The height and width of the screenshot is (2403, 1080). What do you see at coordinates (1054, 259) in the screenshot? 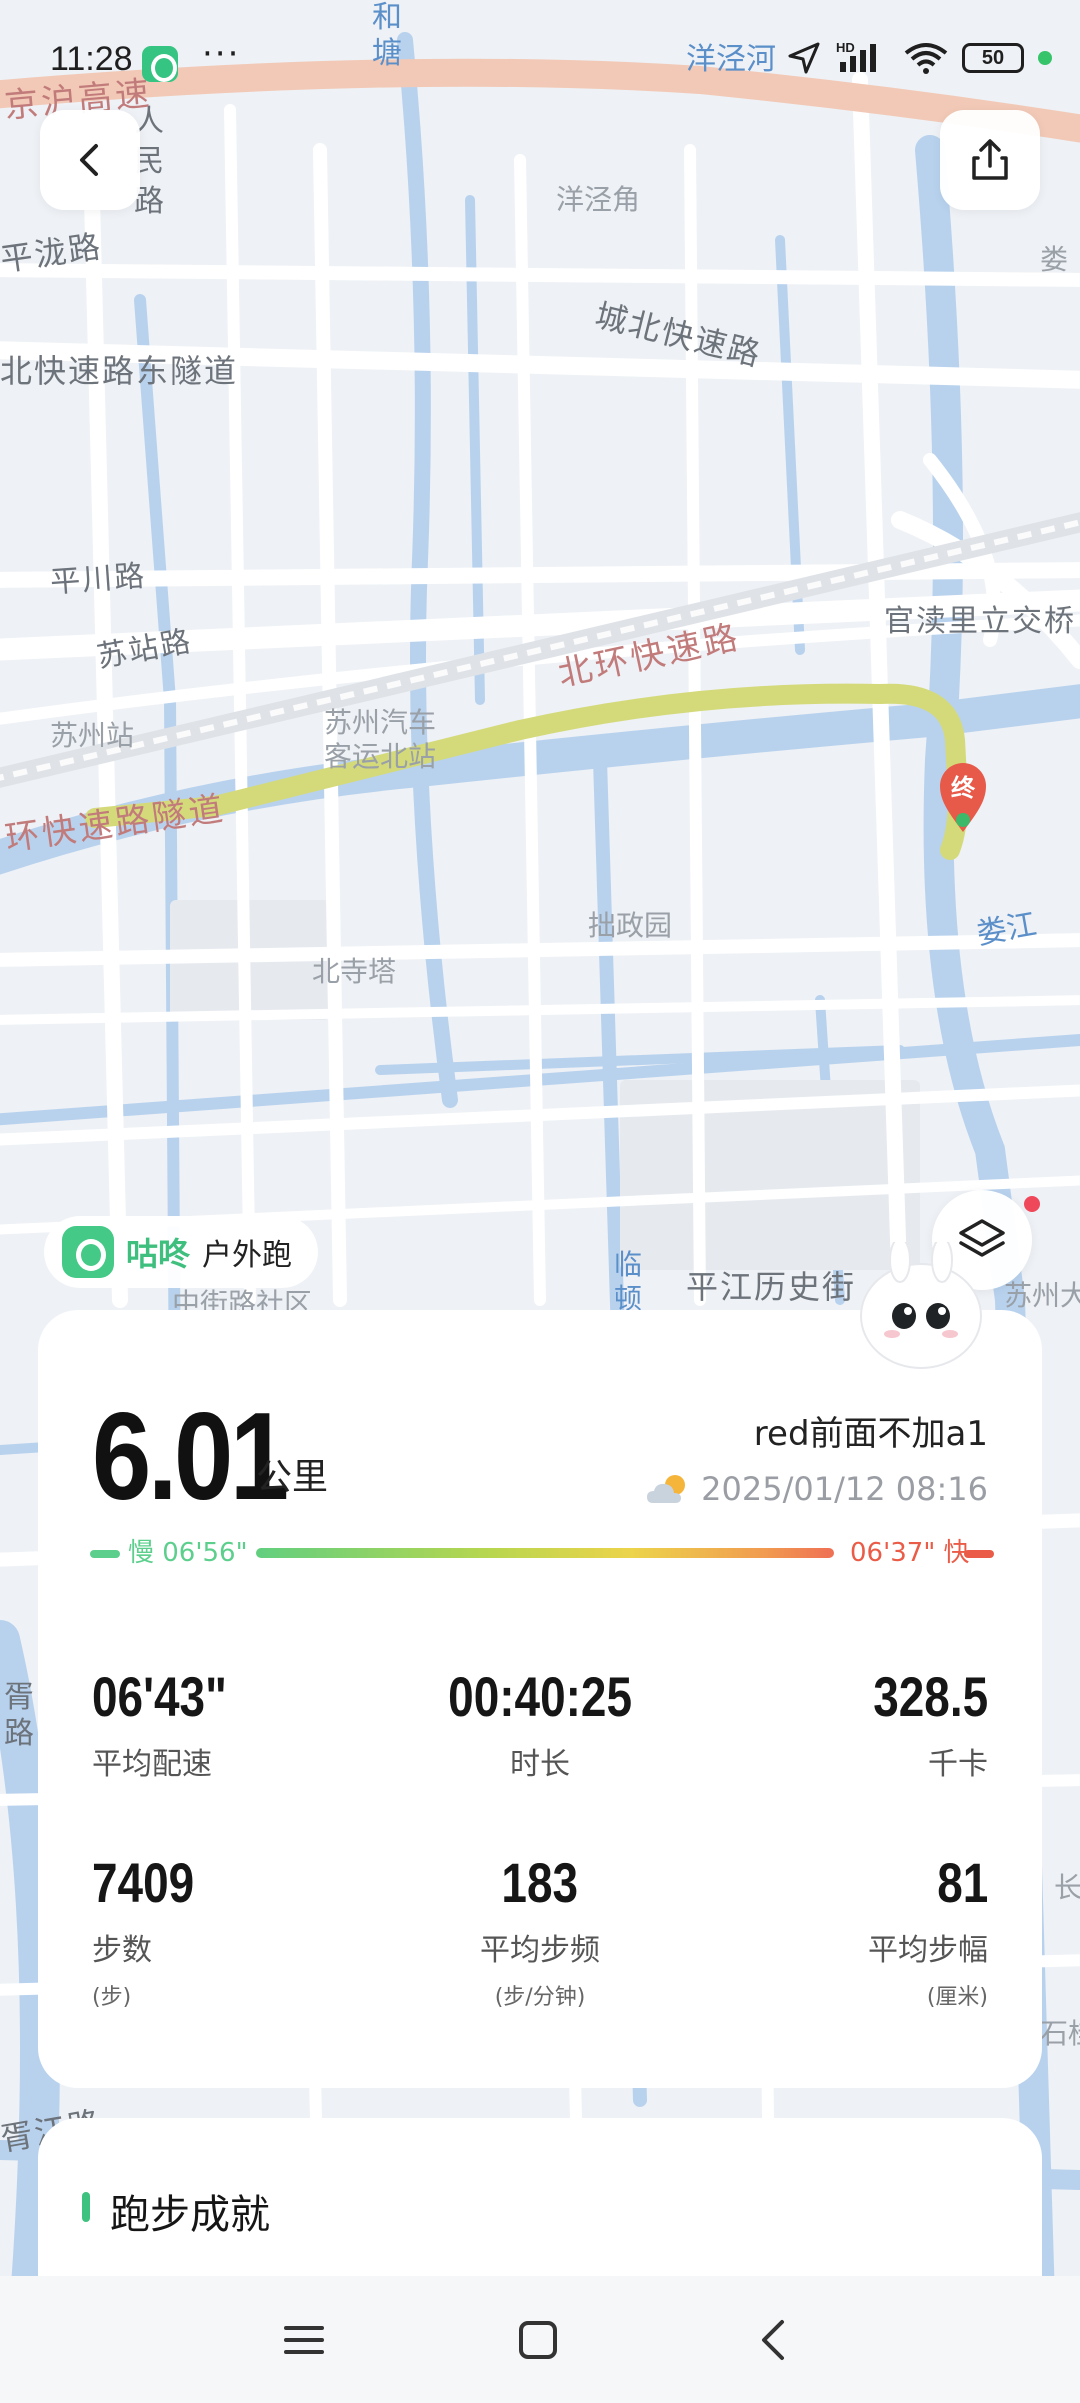
I see `map-label: 娄` at bounding box center [1054, 259].